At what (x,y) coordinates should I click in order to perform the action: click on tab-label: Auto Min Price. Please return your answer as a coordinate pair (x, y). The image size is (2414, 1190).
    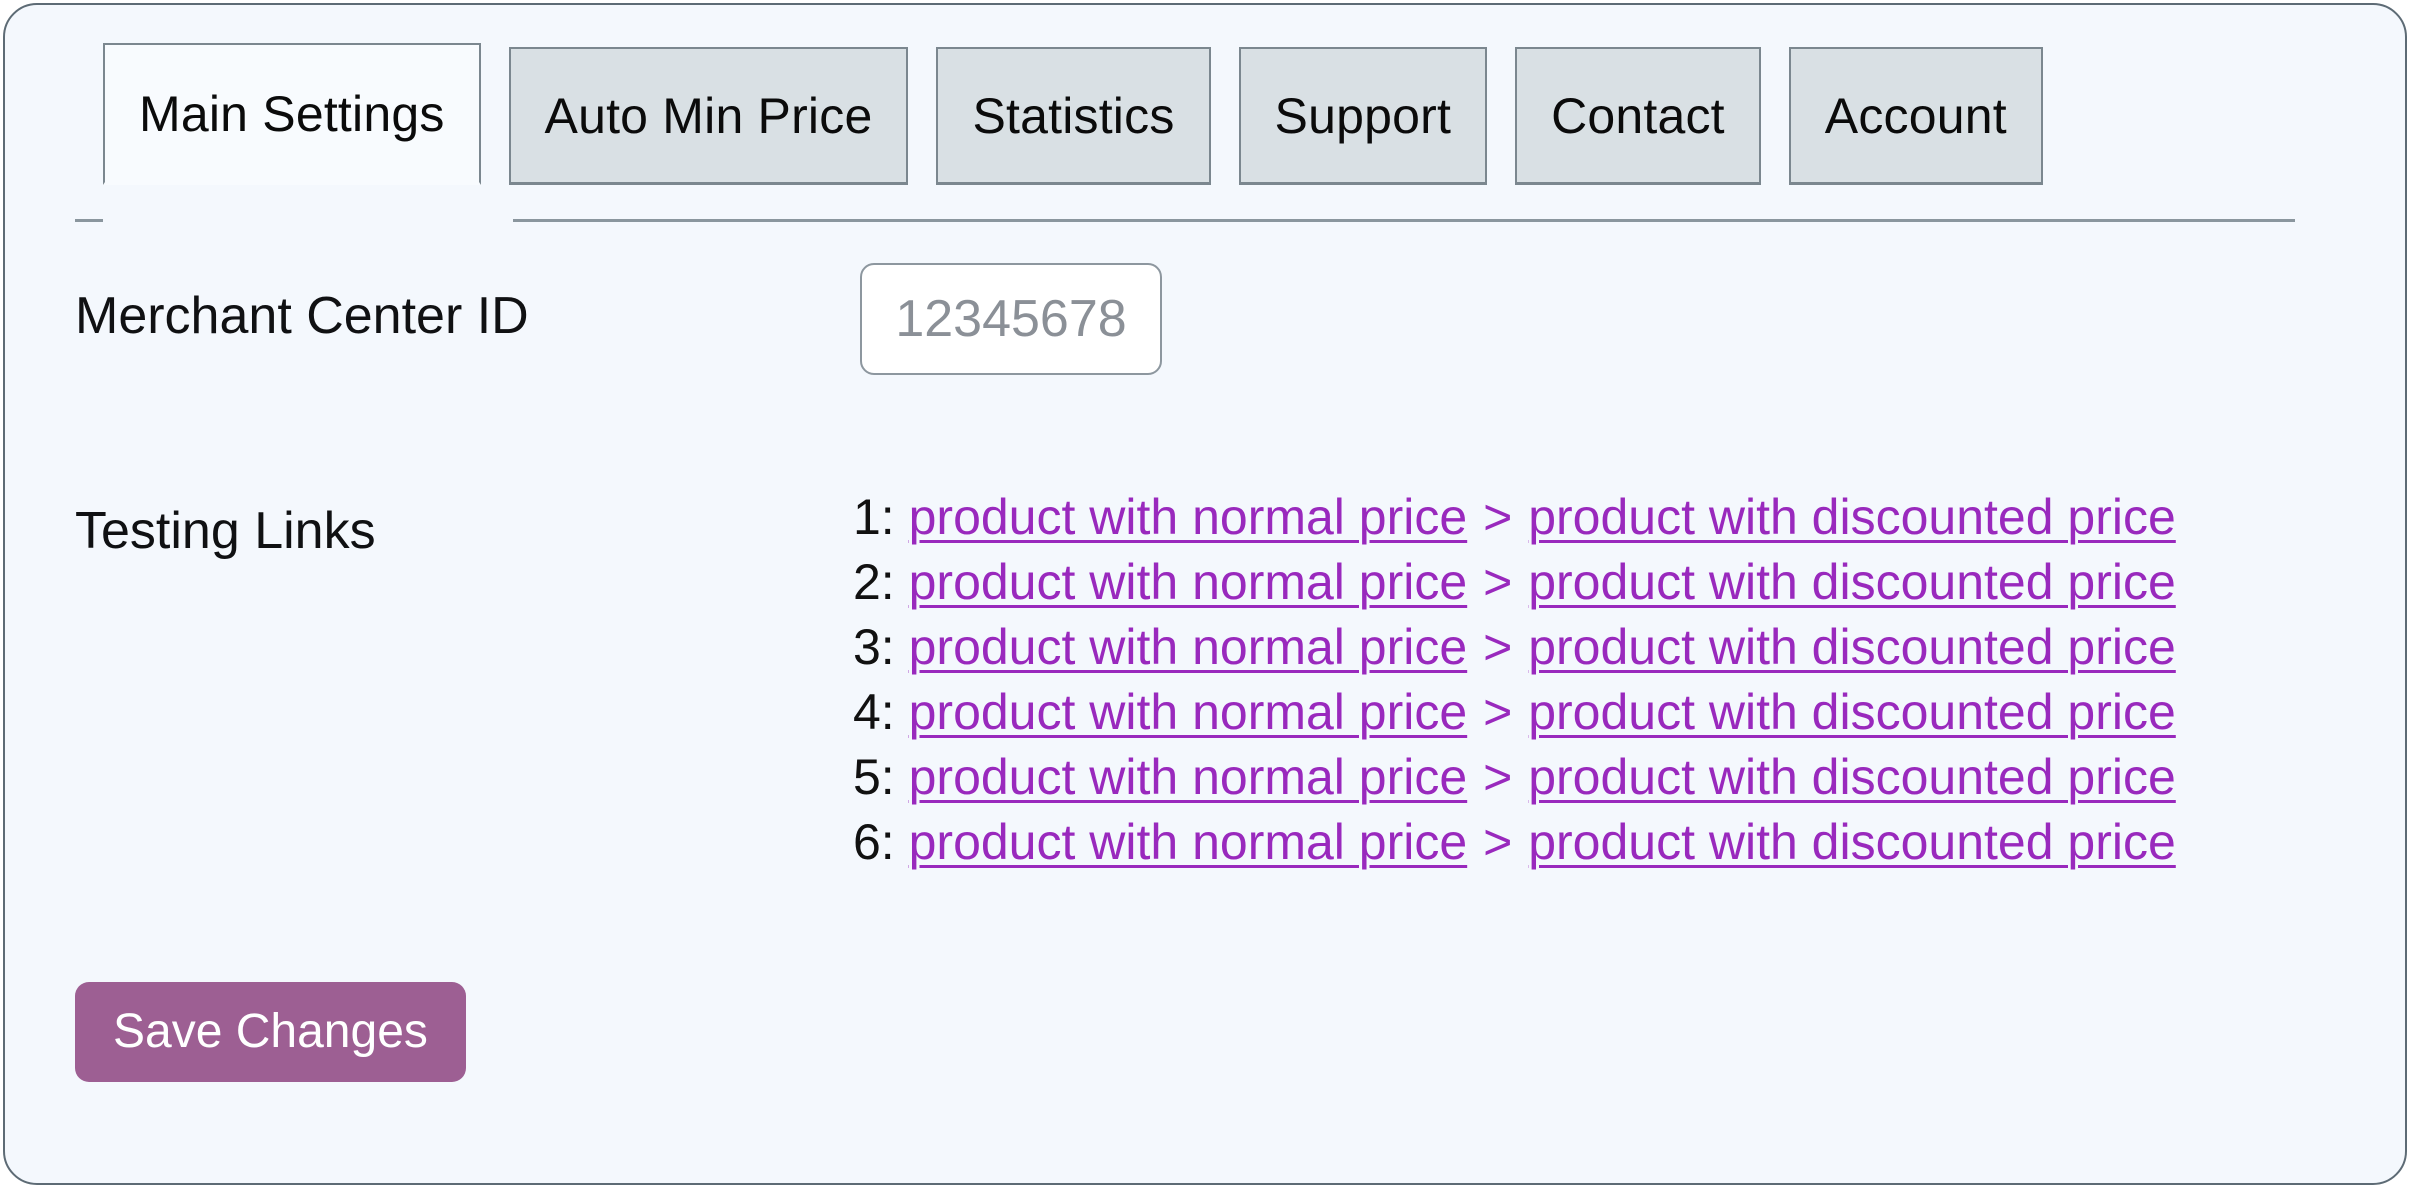
    Looking at the image, I should click on (708, 115).